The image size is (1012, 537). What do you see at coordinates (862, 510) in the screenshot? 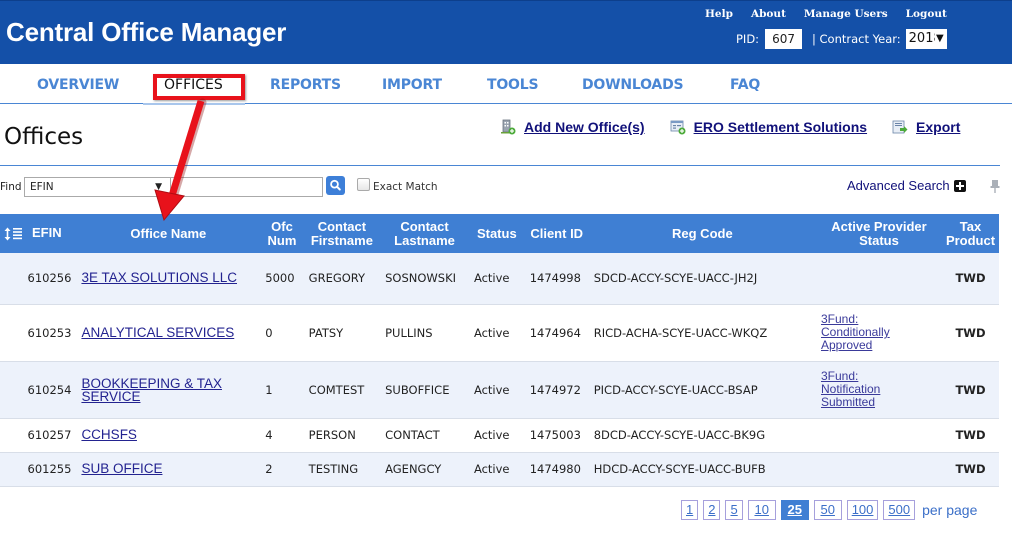
I see `per-page-option: 100` at bounding box center [862, 510].